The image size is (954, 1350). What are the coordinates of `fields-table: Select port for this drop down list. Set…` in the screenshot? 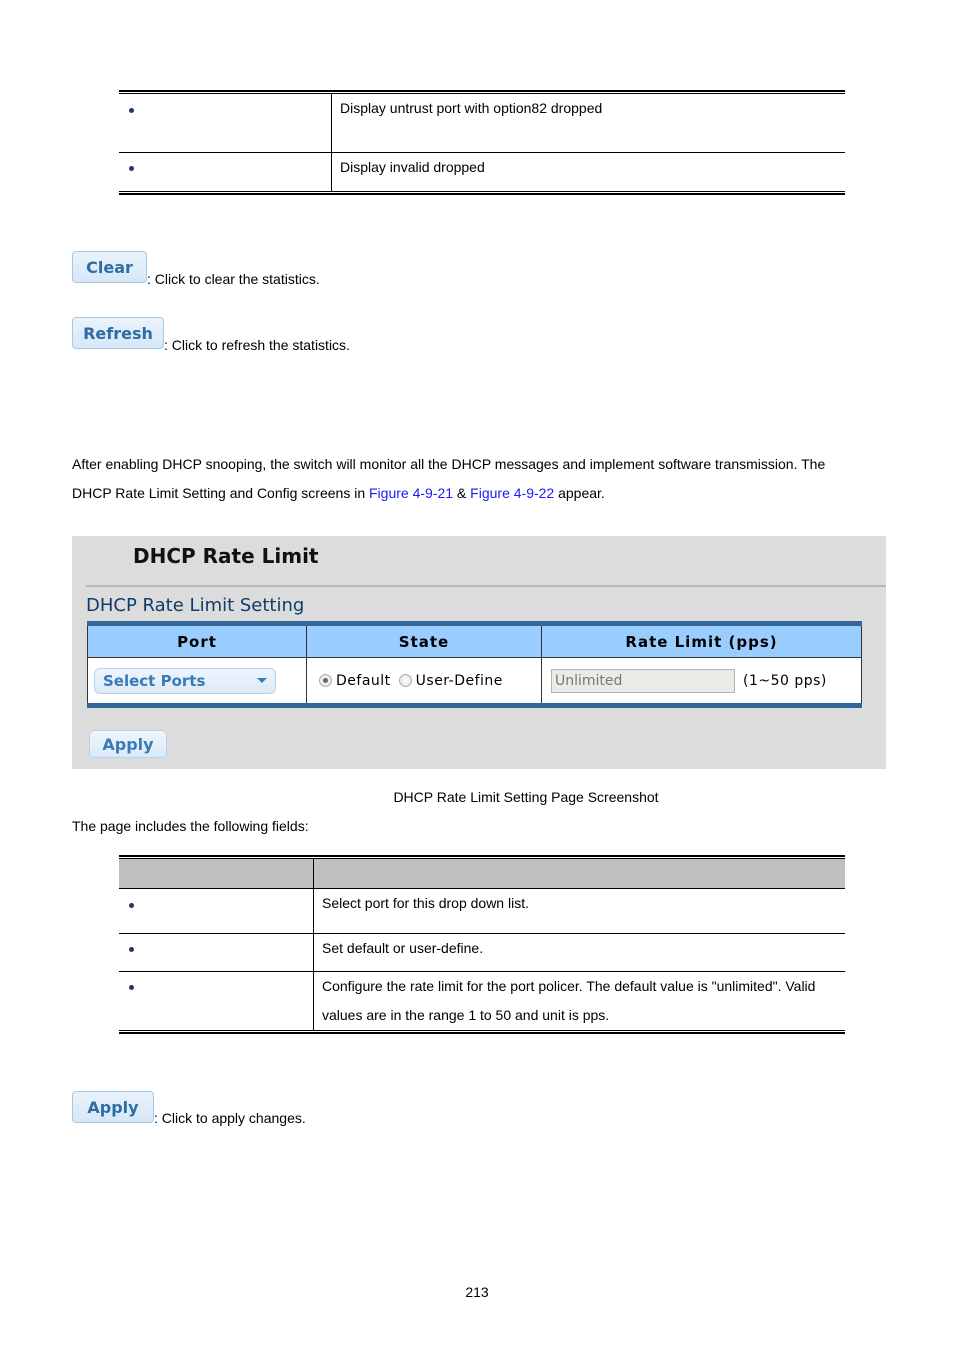 It's located at (482, 945).